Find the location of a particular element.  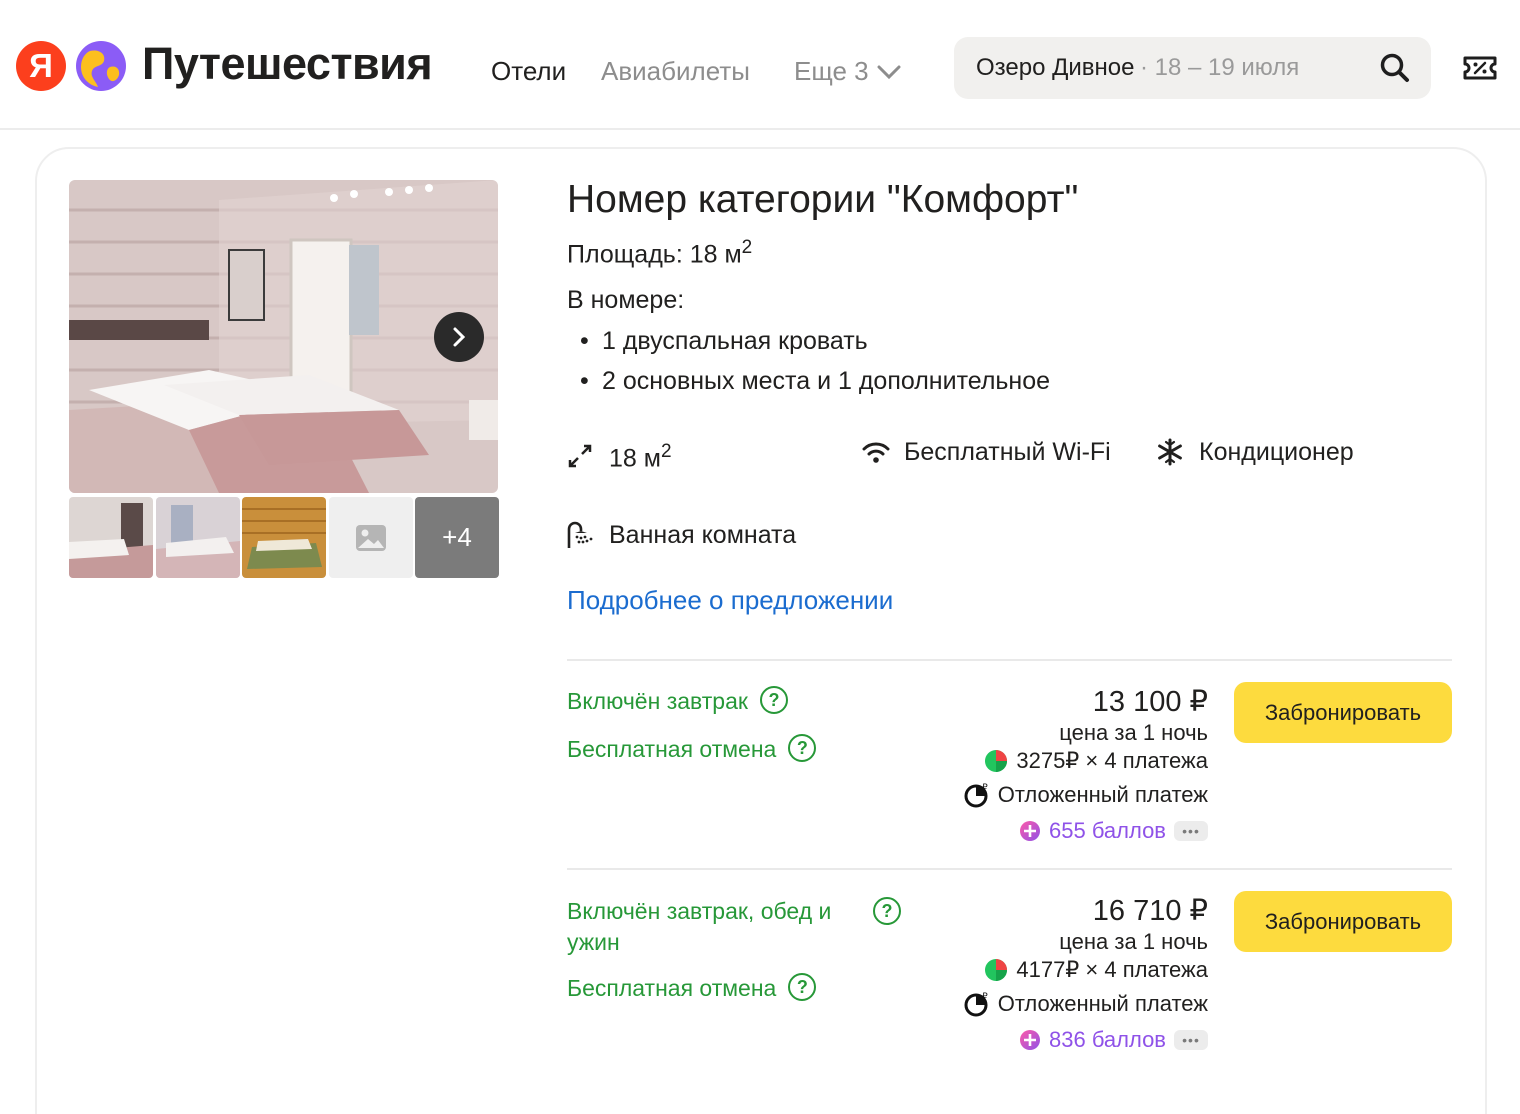

room-area: Площадь: 18 м2 is located at coordinates (659, 253).